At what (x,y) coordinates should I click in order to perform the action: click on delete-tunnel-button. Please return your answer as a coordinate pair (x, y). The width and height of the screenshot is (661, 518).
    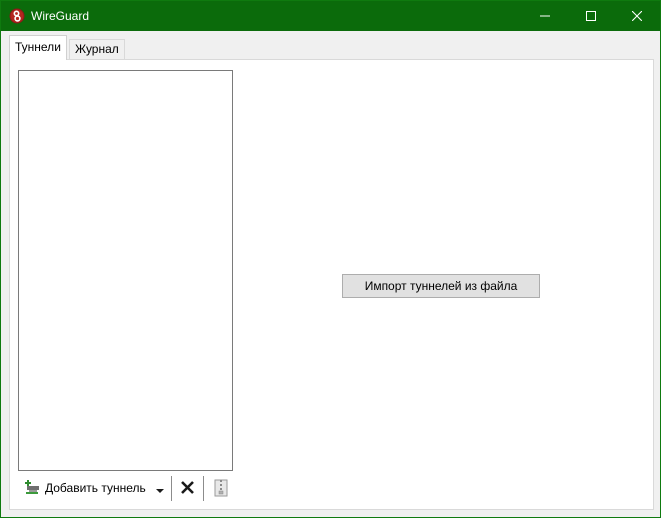
    Looking at the image, I should click on (188, 488).